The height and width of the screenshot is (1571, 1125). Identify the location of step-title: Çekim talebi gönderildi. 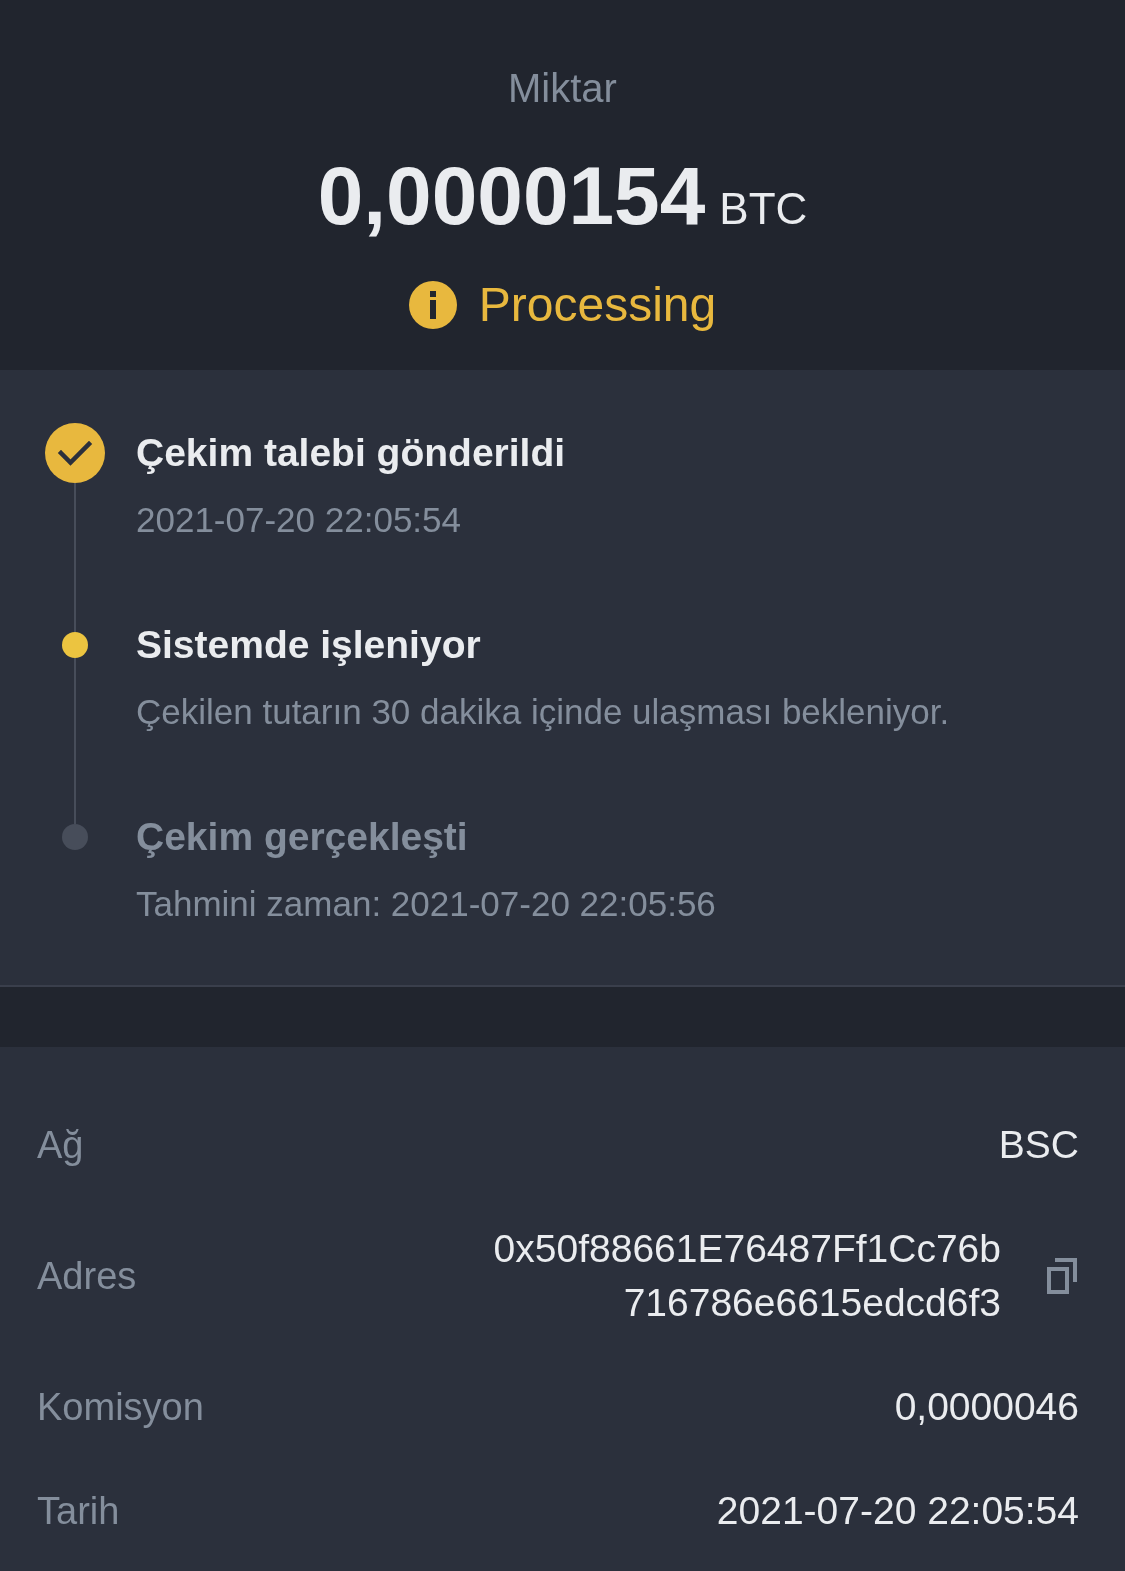
(351, 453).